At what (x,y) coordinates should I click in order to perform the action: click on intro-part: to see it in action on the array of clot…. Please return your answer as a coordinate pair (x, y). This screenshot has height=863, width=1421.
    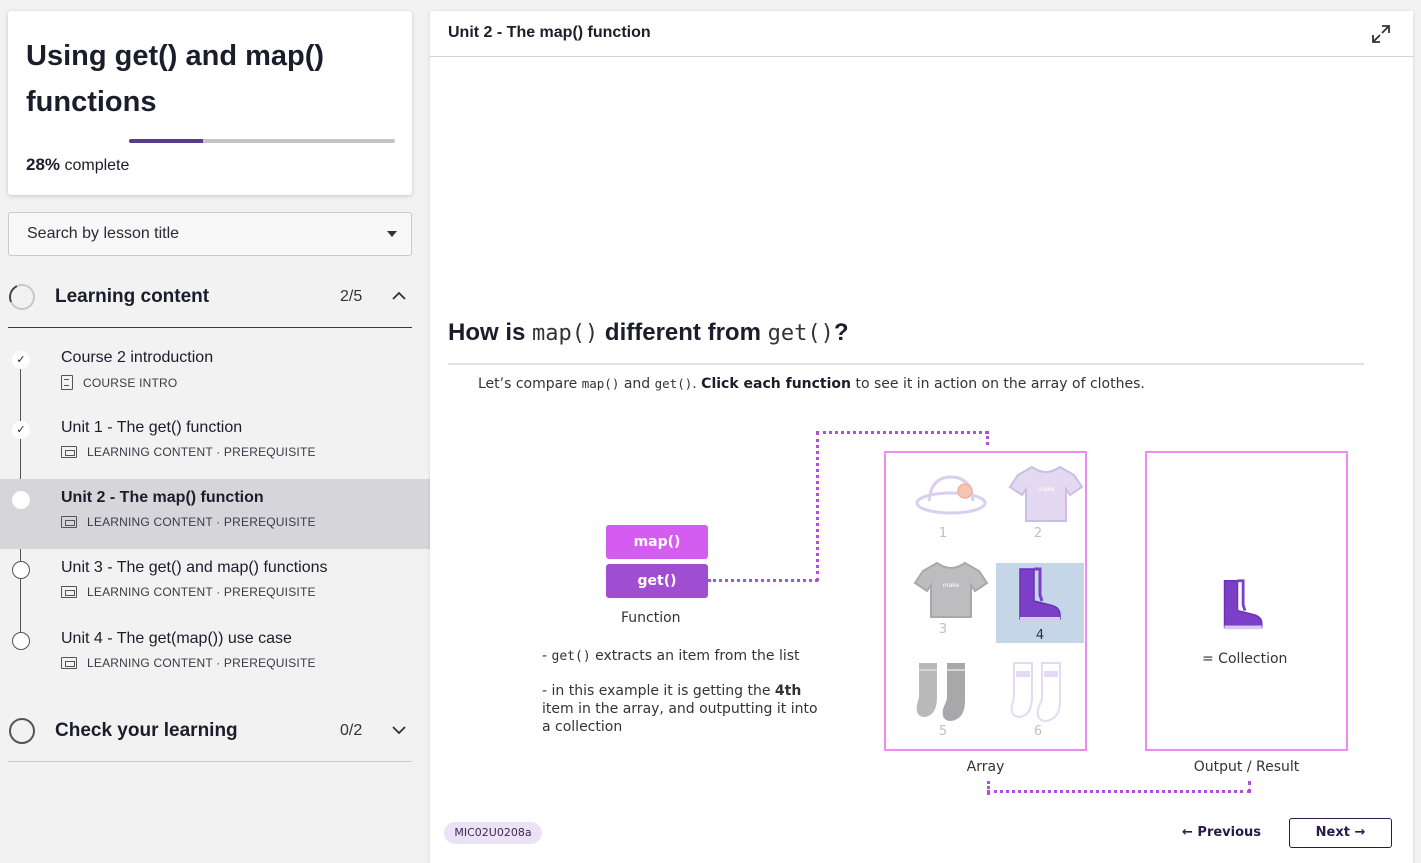
    Looking at the image, I should click on (998, 384).